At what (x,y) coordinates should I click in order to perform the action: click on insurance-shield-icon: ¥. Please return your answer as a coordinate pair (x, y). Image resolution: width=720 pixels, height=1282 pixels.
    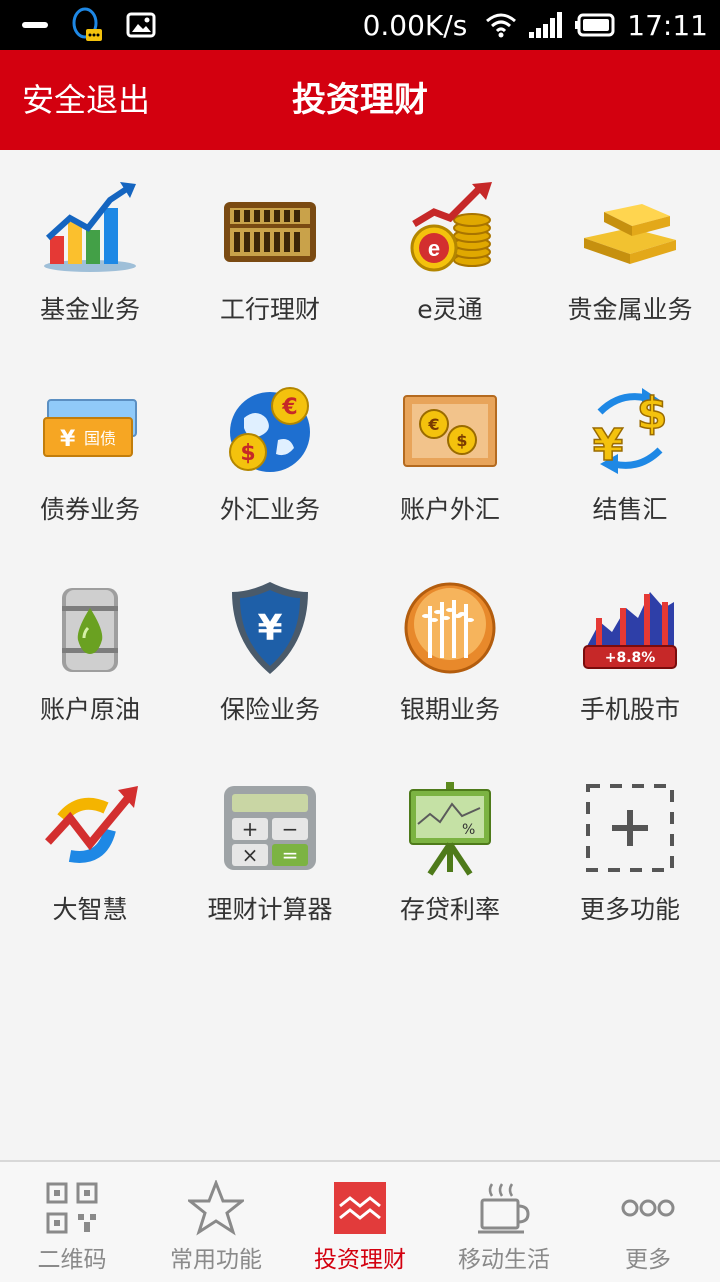
    Looking at the image, I should click on (270, 628).